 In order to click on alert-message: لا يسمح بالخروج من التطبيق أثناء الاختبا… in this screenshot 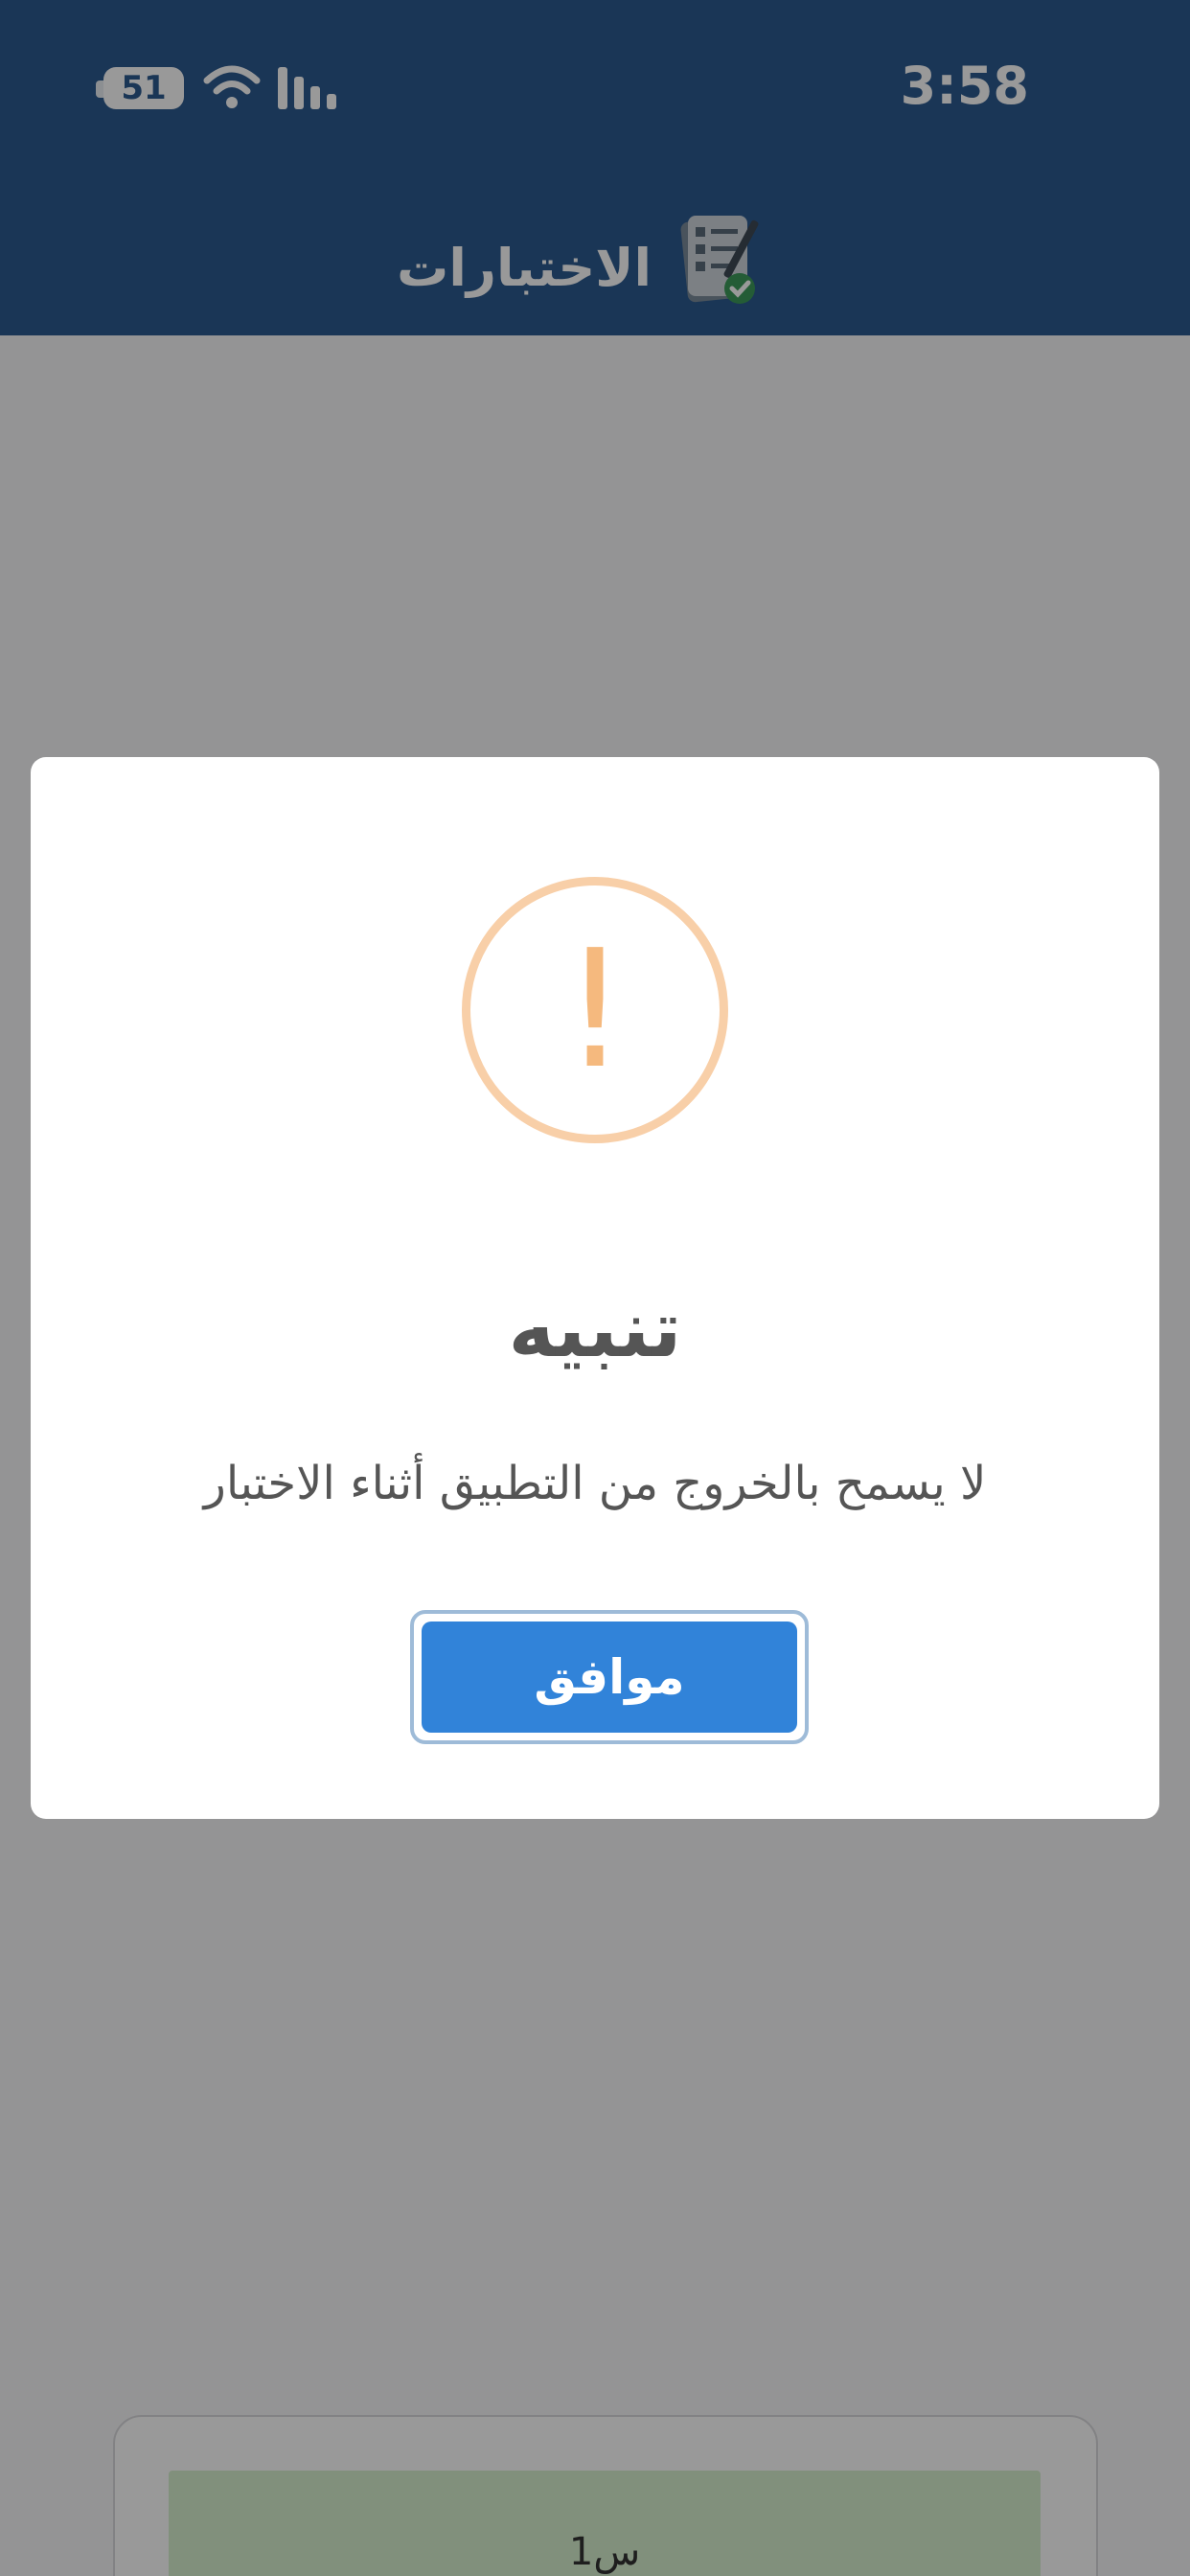, I will do `click(595, 1483)`.